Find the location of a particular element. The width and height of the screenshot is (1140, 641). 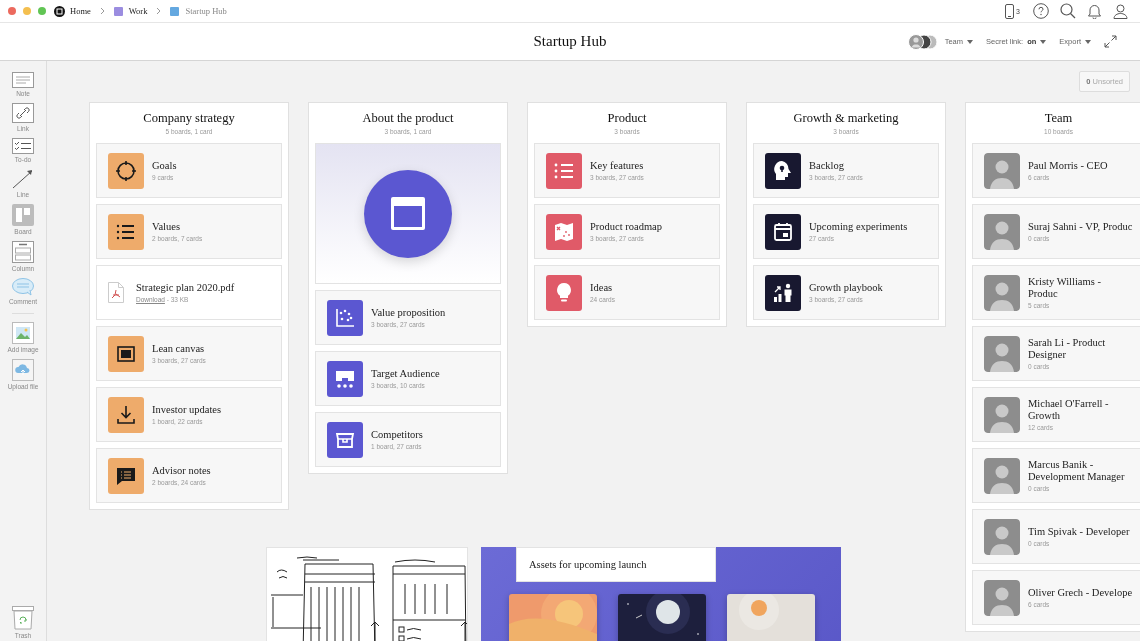

column-title: Growth & marketing is located at coordinates (846, 118).